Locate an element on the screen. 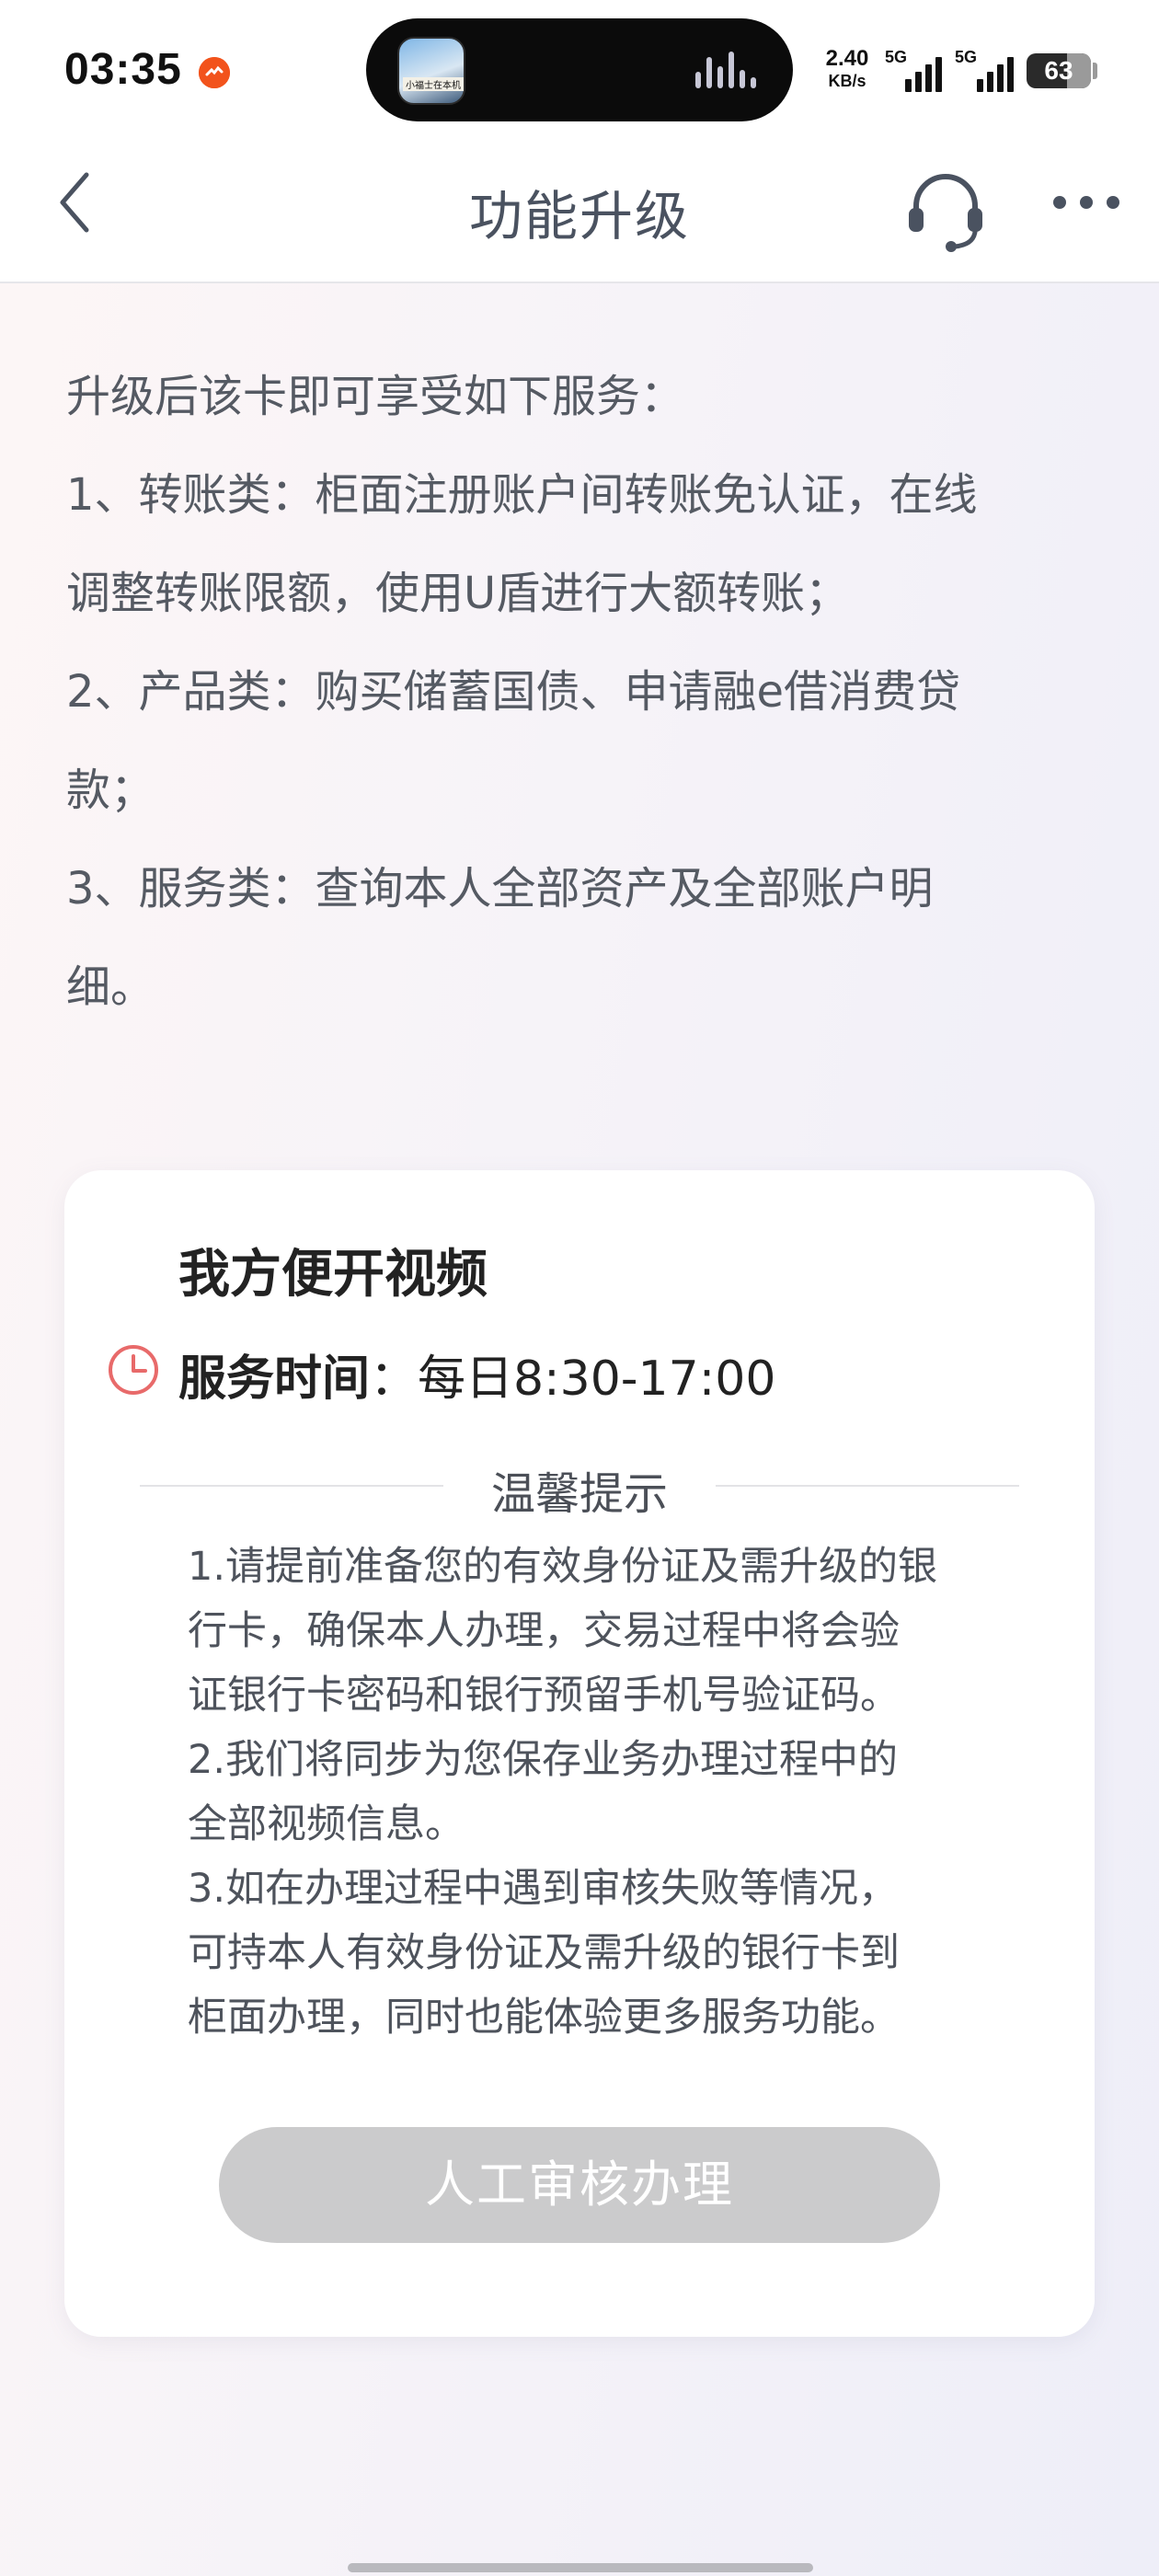 This screenshot has height=2576, width=1159. battery-icon: 63 is located at coordinates (1059, 70).